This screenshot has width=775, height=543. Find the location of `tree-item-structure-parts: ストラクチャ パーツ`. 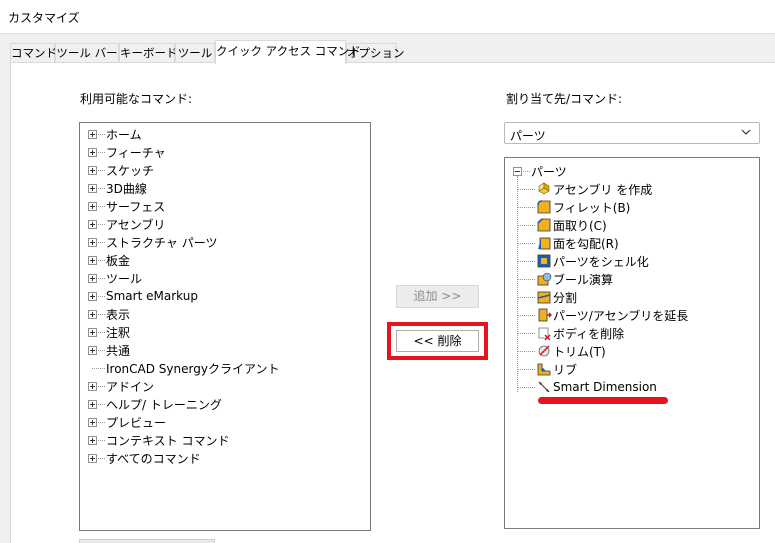

tree-item-structure-parts: ストラクチャ パーツ is located at coordinates (152, 242).